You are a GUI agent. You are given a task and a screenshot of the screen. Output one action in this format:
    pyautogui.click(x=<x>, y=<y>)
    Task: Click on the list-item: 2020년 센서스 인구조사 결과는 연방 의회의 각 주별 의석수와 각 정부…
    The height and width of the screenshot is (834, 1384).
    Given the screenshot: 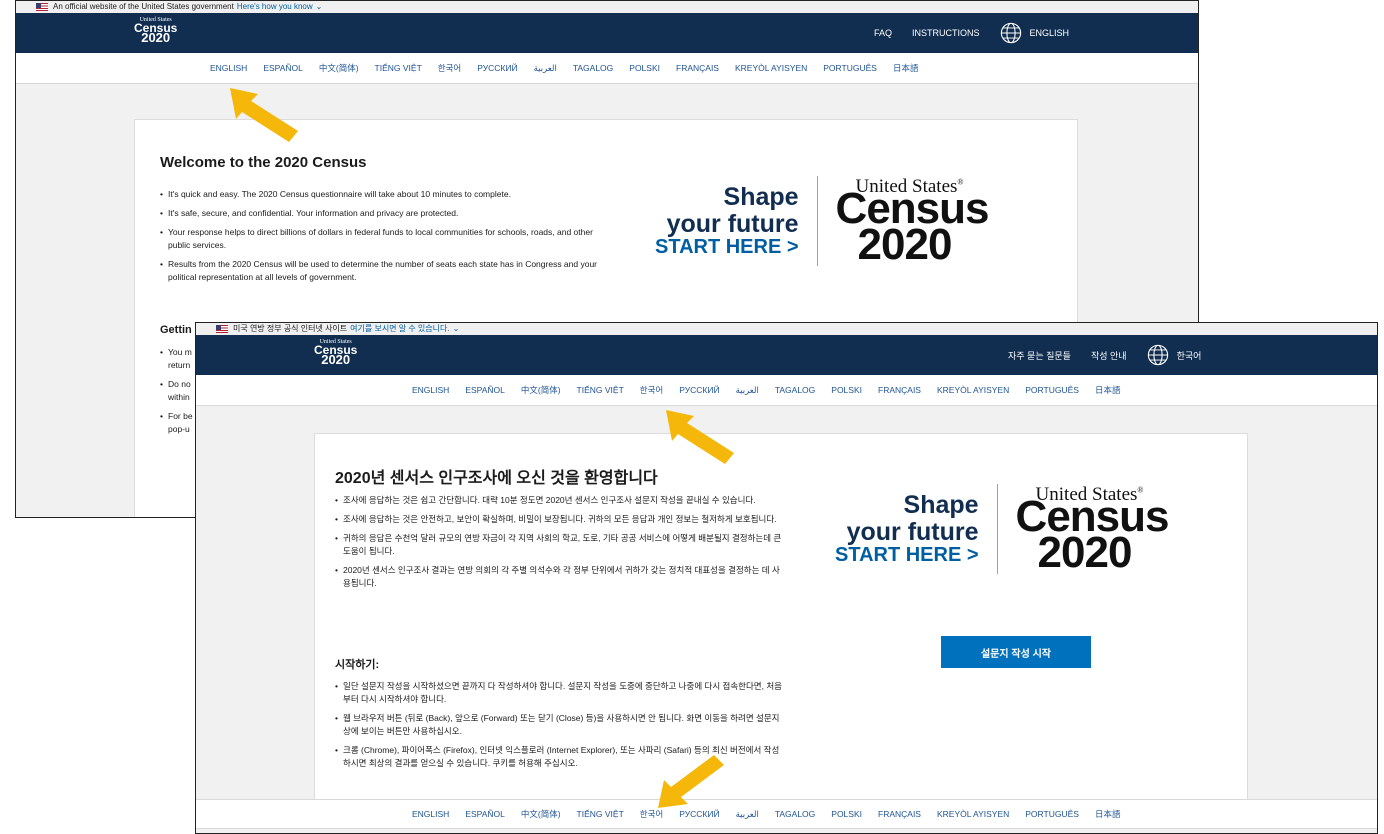 What is the action you would take?
    pyautogui.click(x=559, y=577)
    